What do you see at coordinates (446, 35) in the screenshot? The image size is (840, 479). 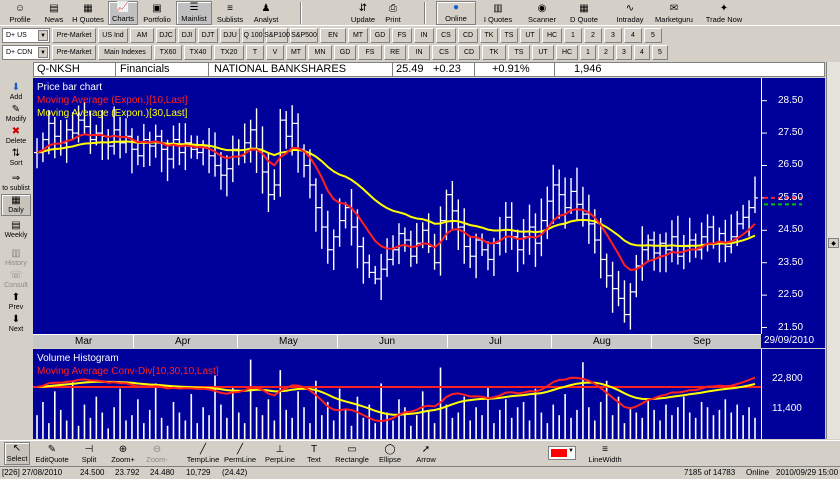 I see `row1-cs-button: CS` at bounding box center [446, 35].